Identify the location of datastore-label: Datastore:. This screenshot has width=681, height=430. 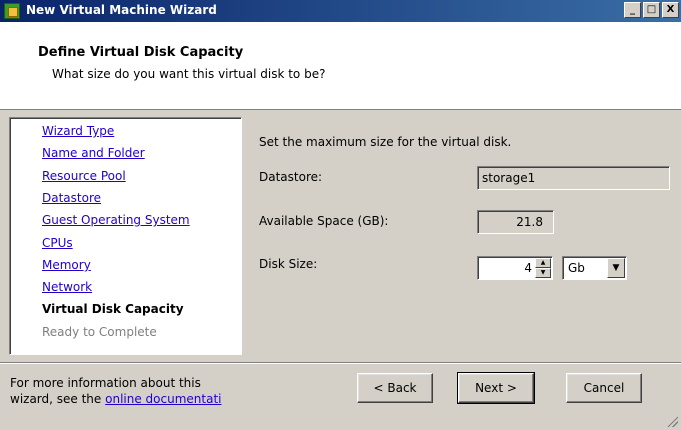
(291, 177).